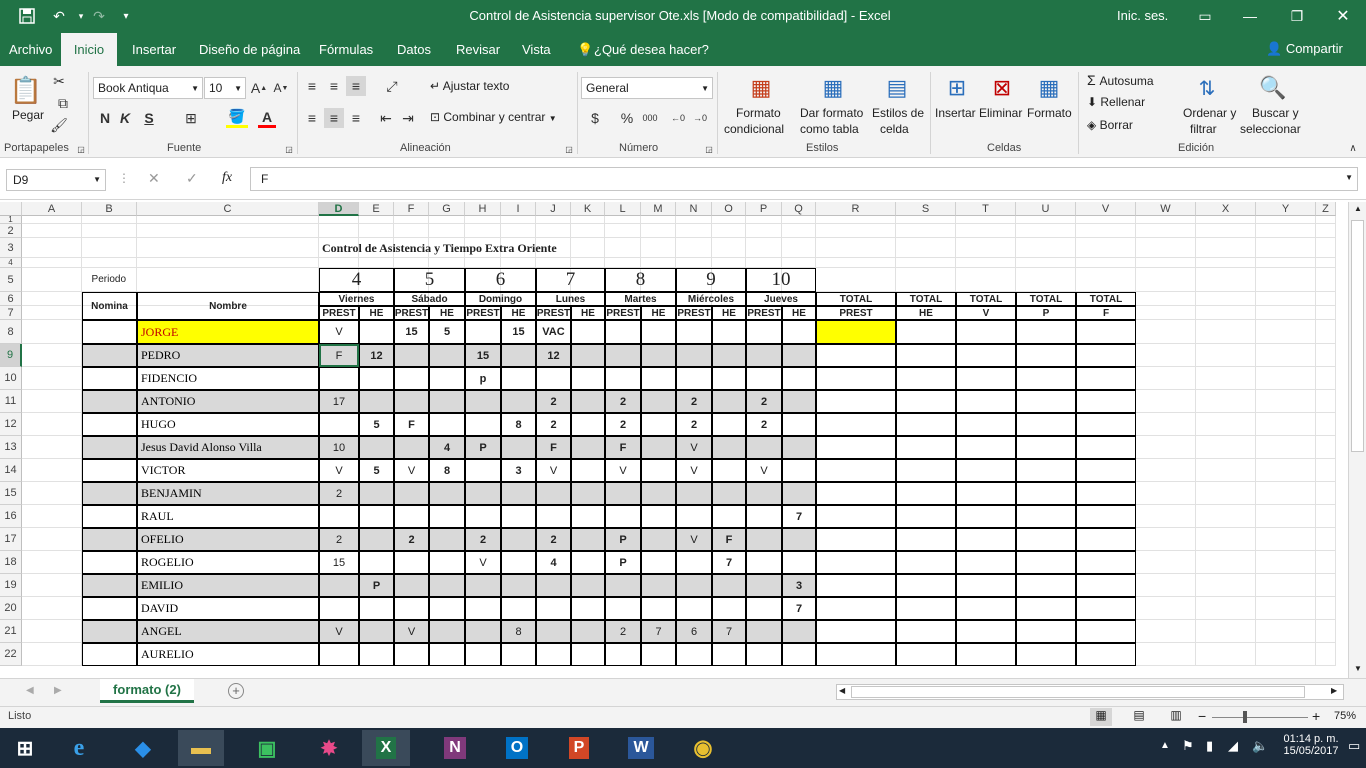 The width and height of the screenshot is (1366, 768). What do you see at coordinates (1046, 313) in the screenshot?
I see `total-sub-header: P` at bounding box center [1046, 313].